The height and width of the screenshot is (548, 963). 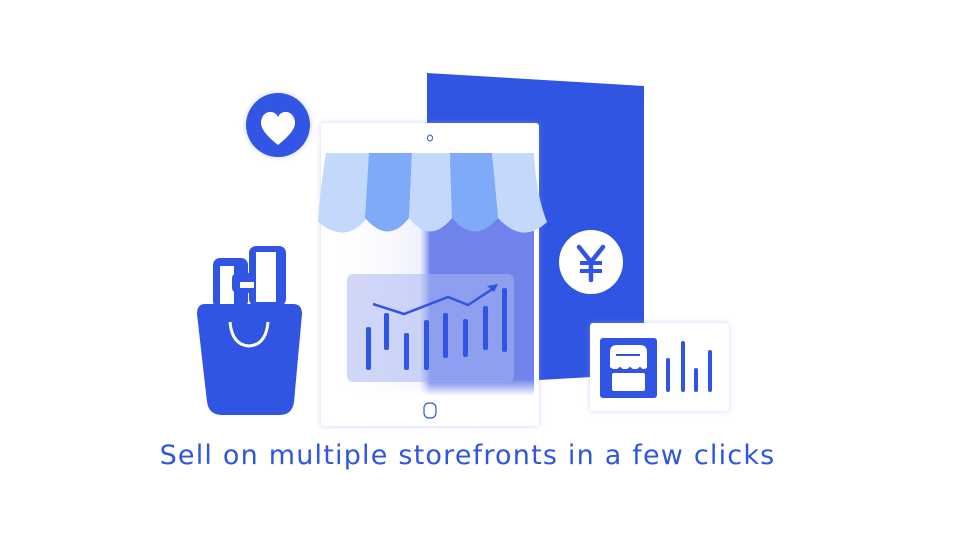 What do you see at coordinates (249, 330) in the screenshot?
I see `shopping-bag-icon` at bounding box center [249, 330].